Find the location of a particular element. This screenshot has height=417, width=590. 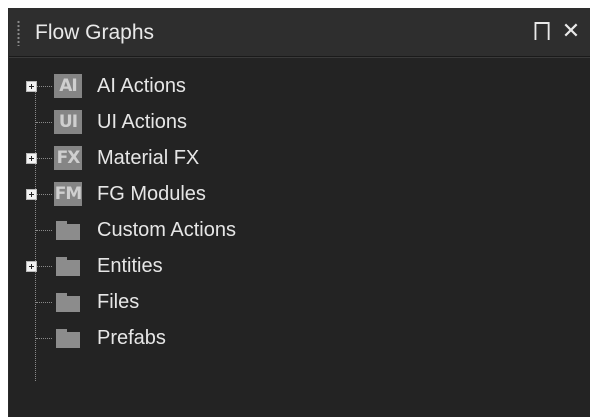

tree-item-entities: Entities is located at coordinates (299, 266).